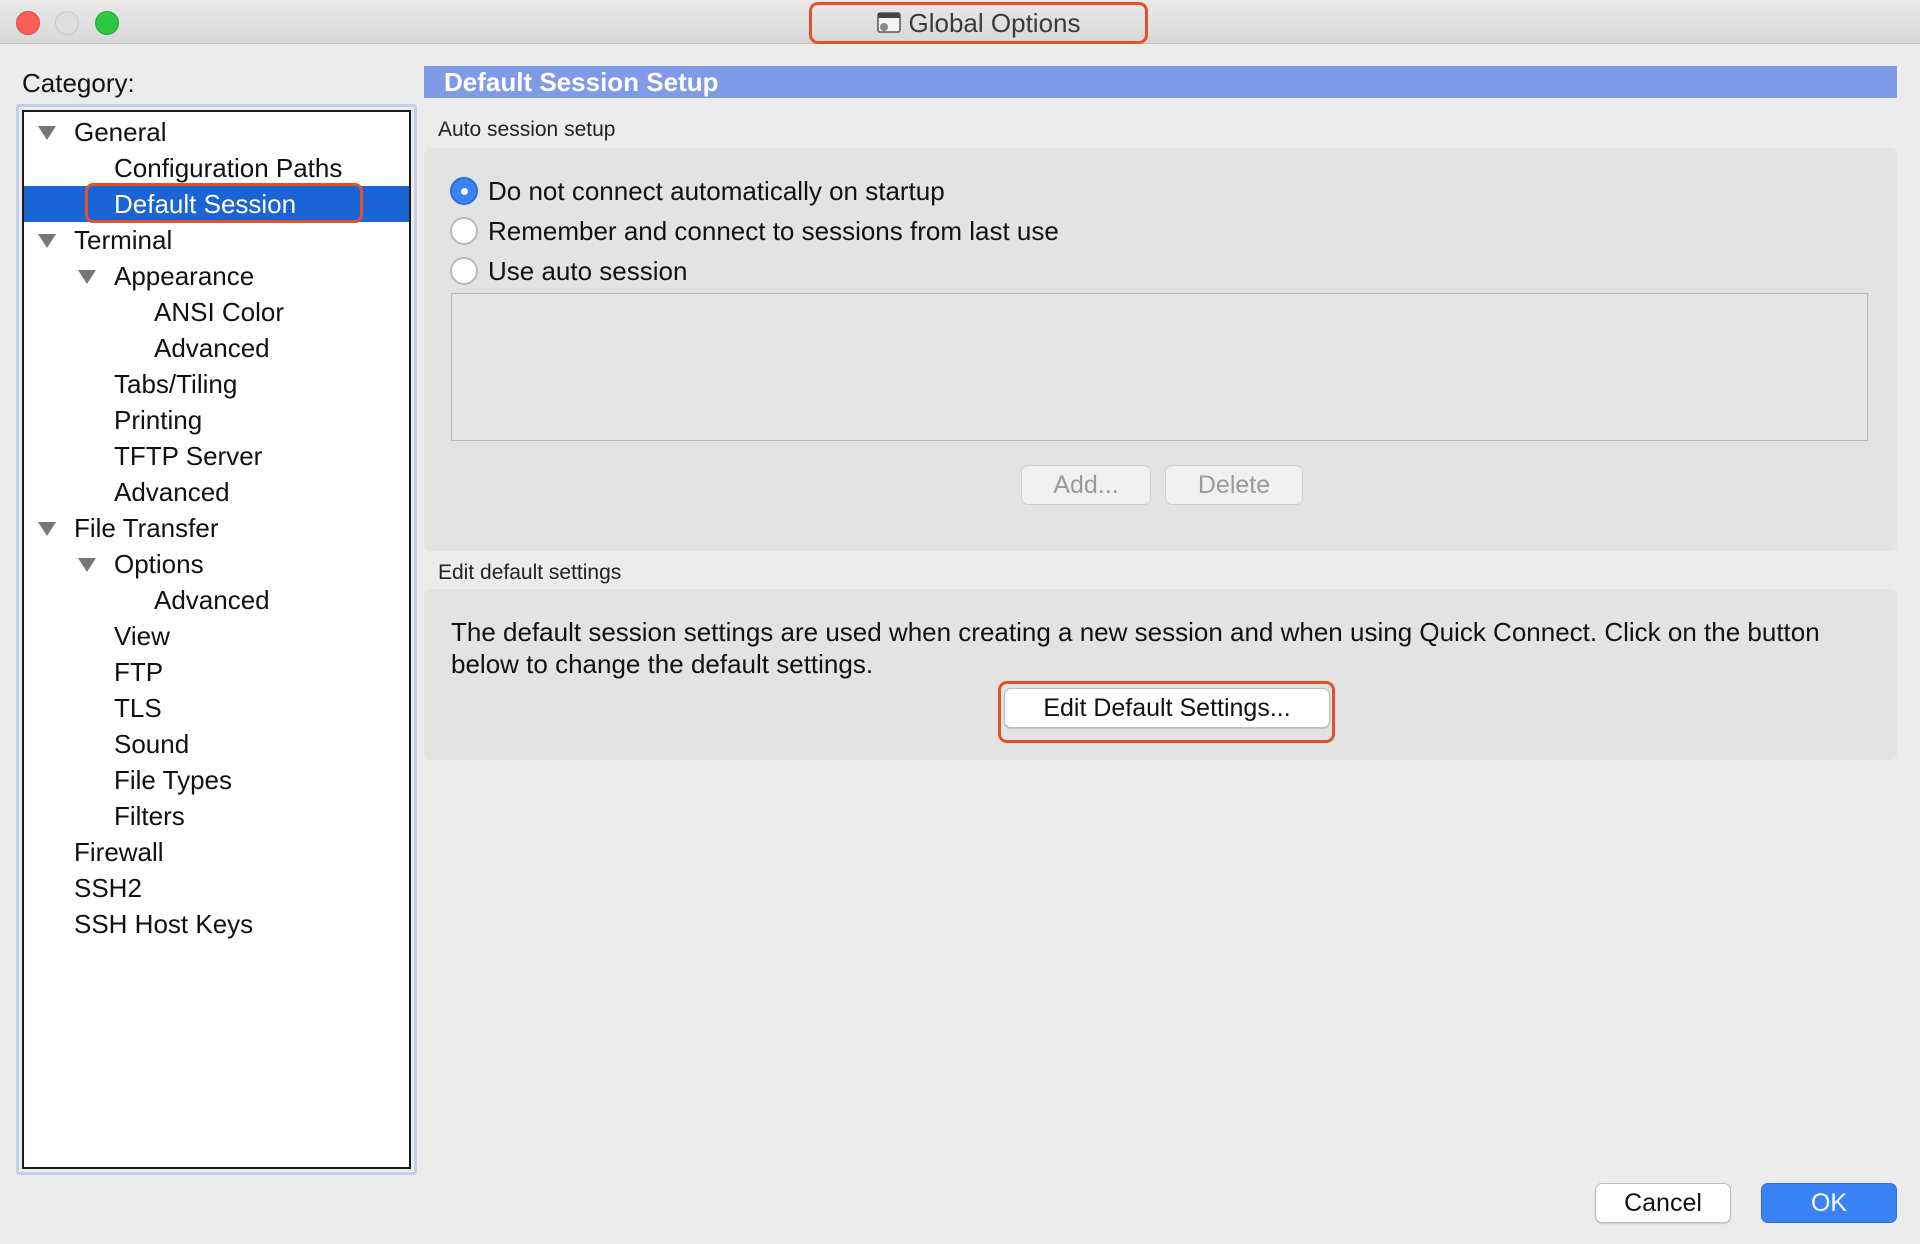  What do you see at coordinates (216, 708) in the screenshot?
I see `tree-item-tls: TLS` at bounding box center [216, 708].